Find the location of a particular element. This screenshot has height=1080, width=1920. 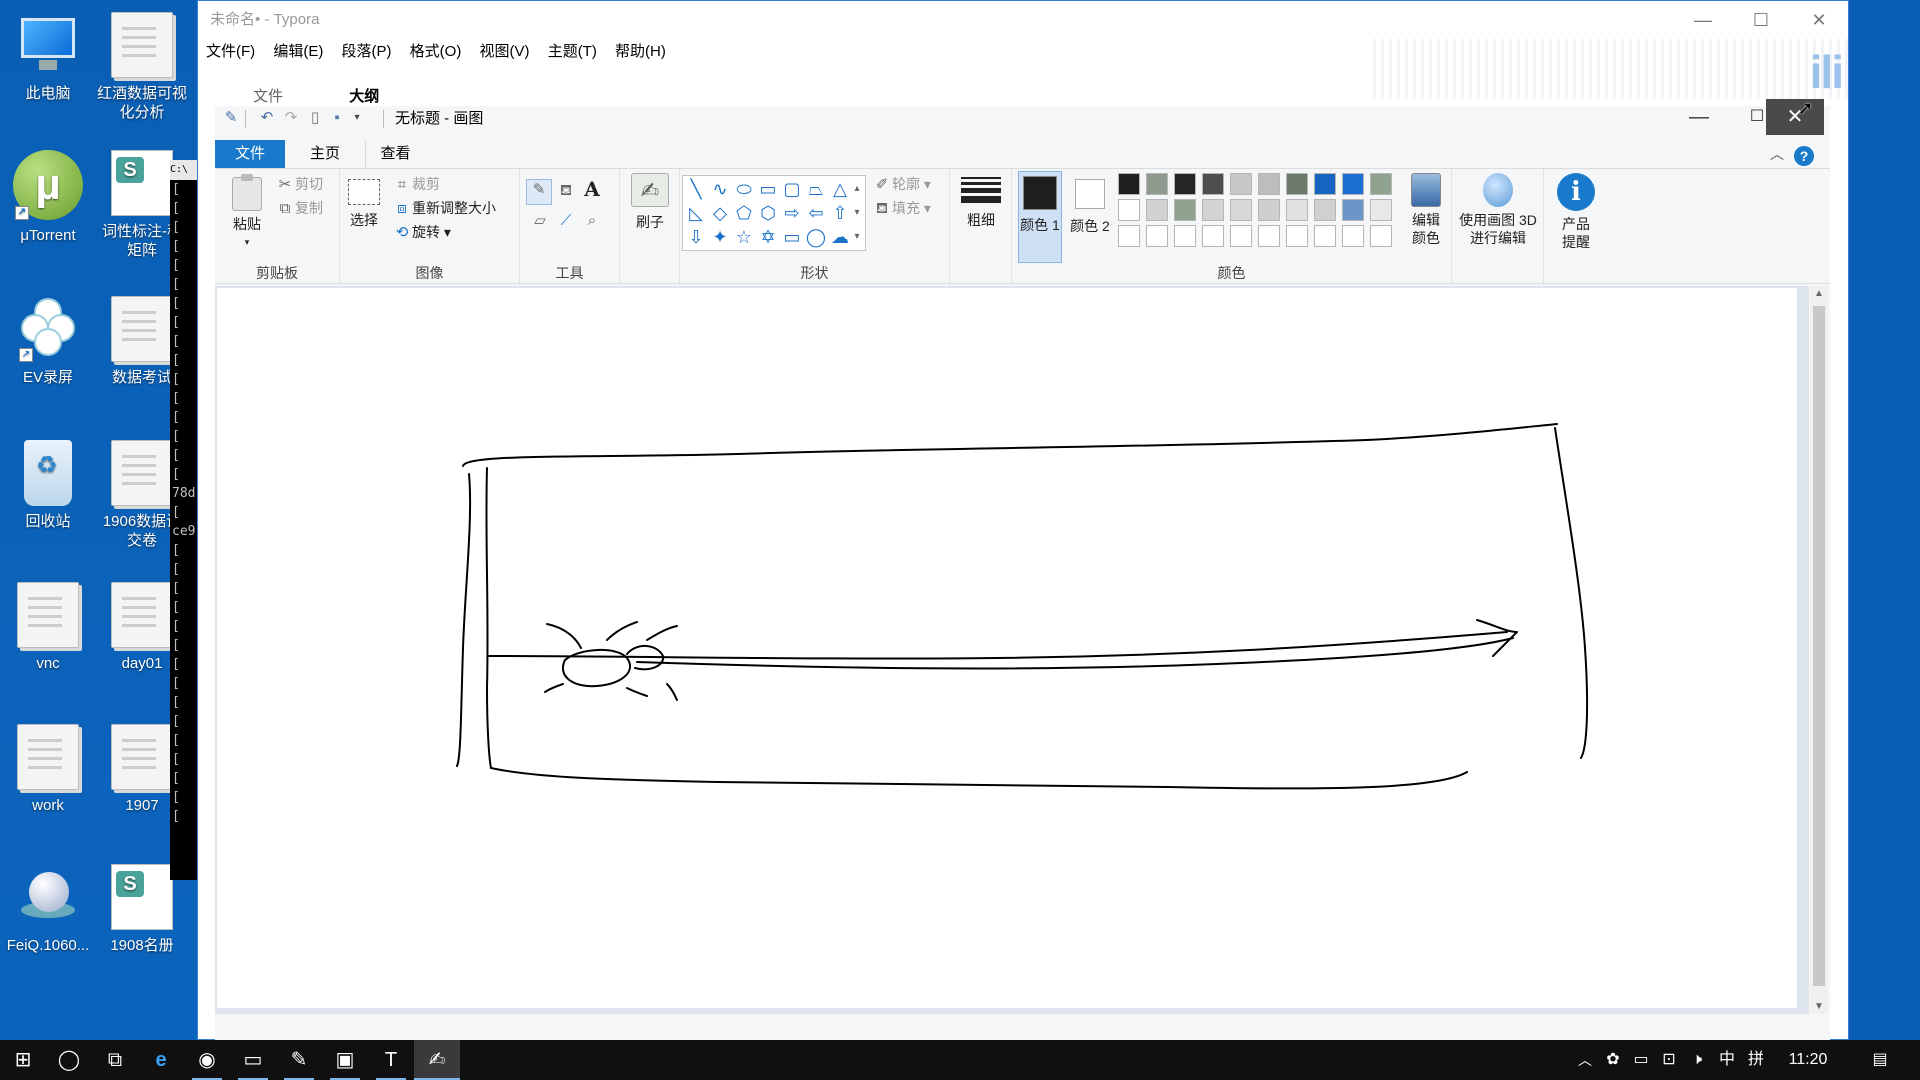

hexagon-shape-icon: ⬡ is located at coordinates (768, 213).